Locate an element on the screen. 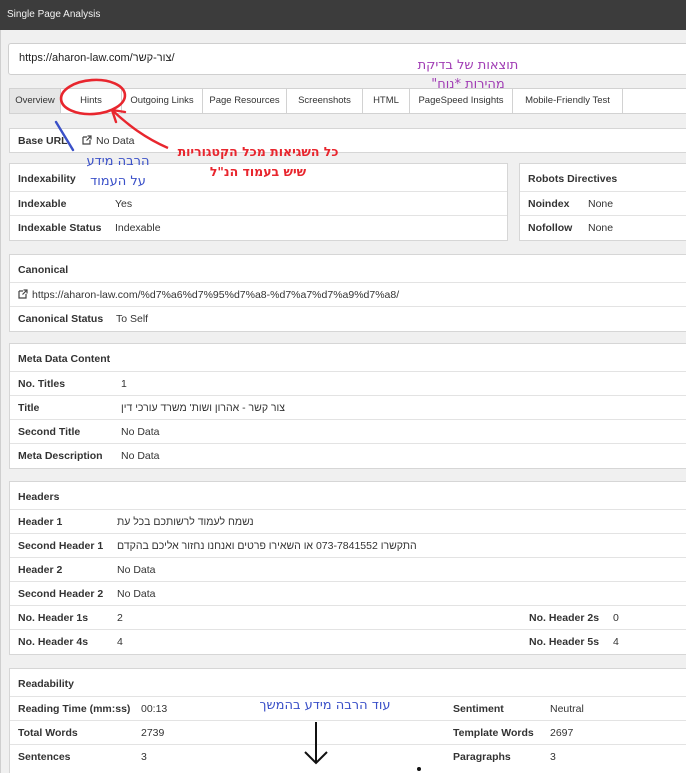 This screenshot has width=686, height=773. base-url-label: Base URL is located at coordinates (43, 141).